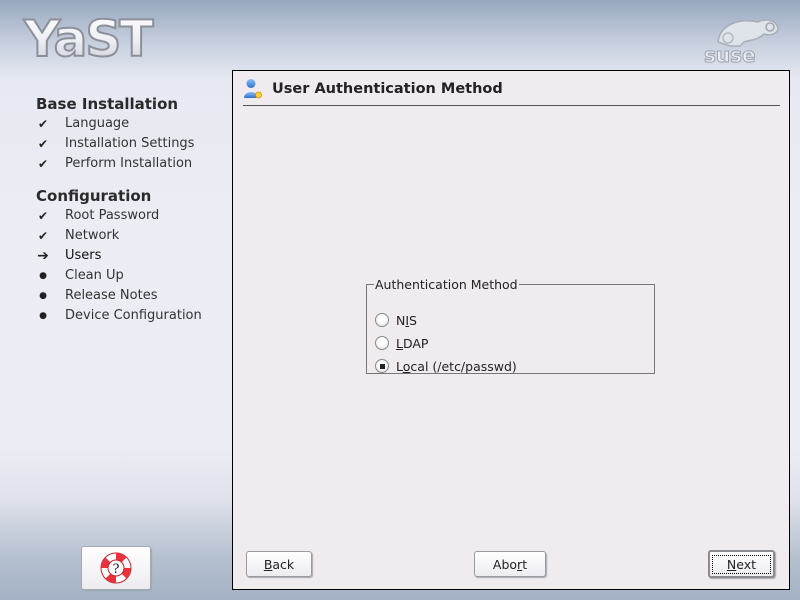  What do you see at coordinates (131, 276) in the screenshot?
I see `step-clean-up: ● Clean Up` at bounding box center [131, 276].